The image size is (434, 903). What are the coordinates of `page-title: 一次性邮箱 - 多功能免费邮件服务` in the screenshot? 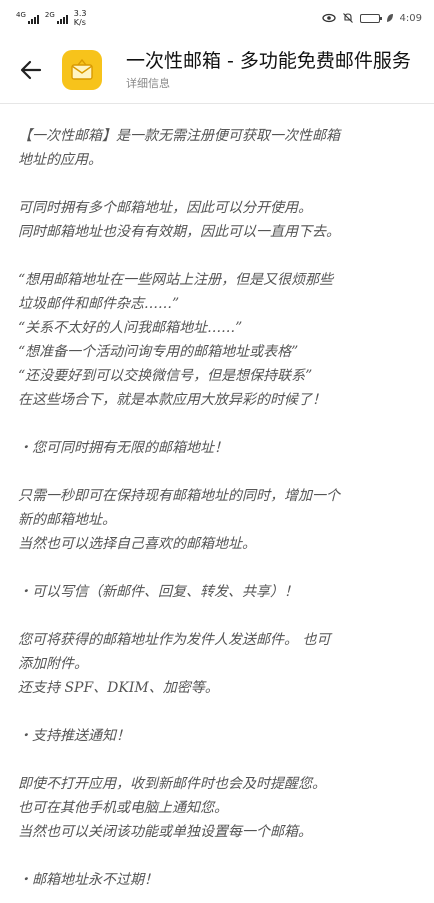 It's located at (268, 60).